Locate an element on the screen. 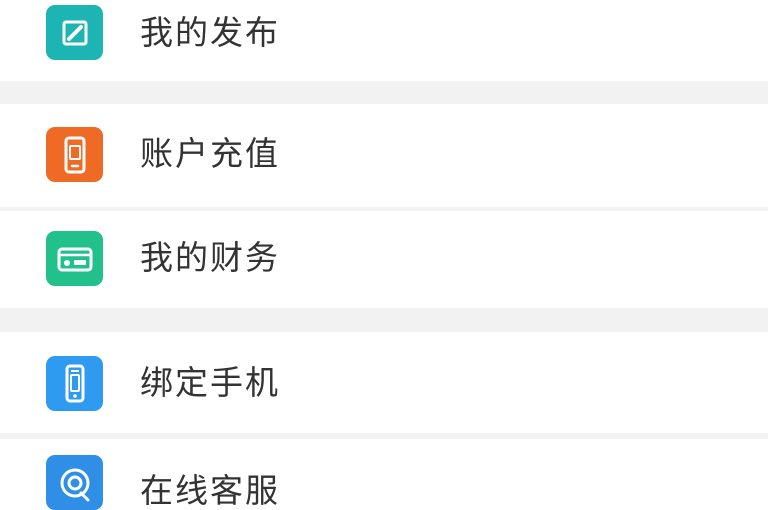 The width and height of the screenshot is (768, 510). menu-item-online-service: 在线客服 is located at coordinates (384, 474).